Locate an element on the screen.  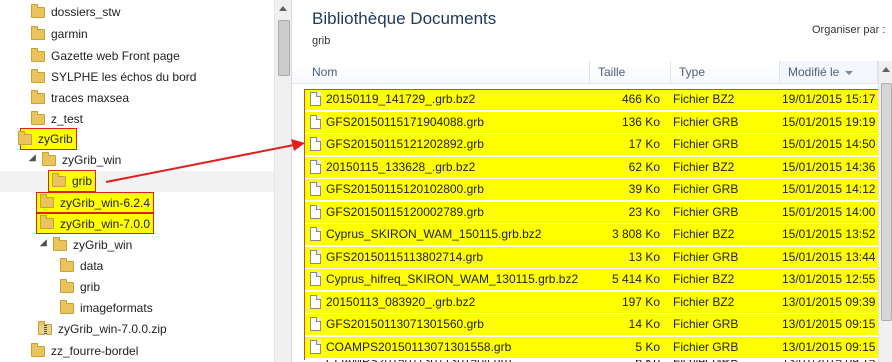
file-list-scrollbar is located at coordinates (885, 211).